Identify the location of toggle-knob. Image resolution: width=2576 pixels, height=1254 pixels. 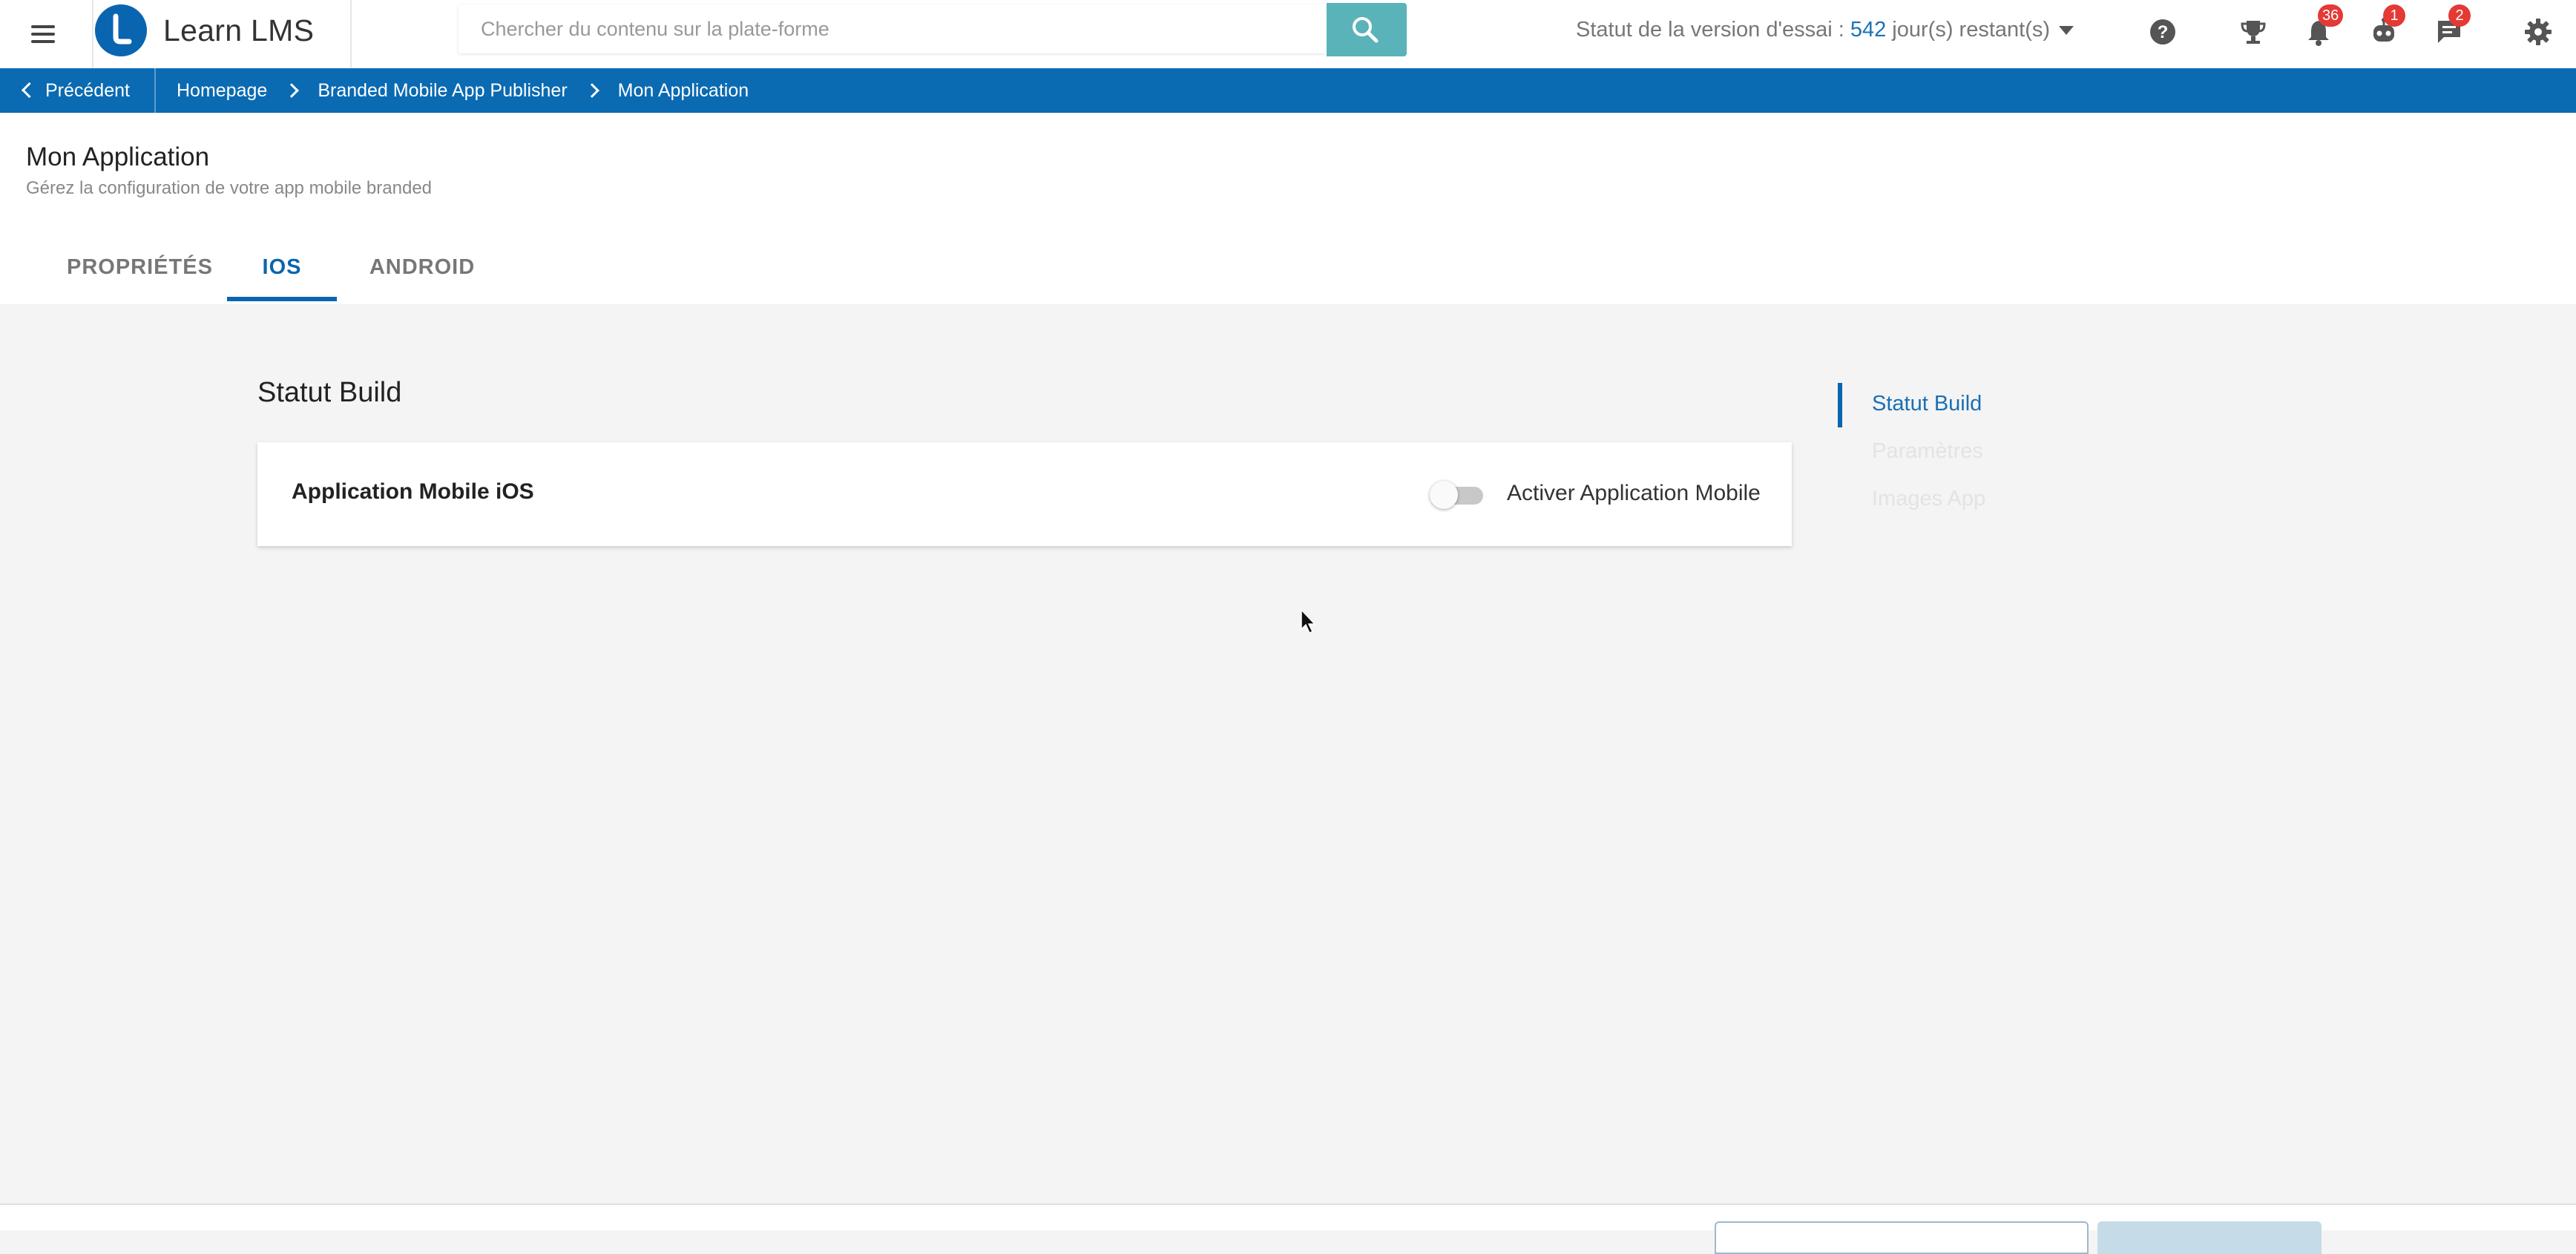
(1444, 495).